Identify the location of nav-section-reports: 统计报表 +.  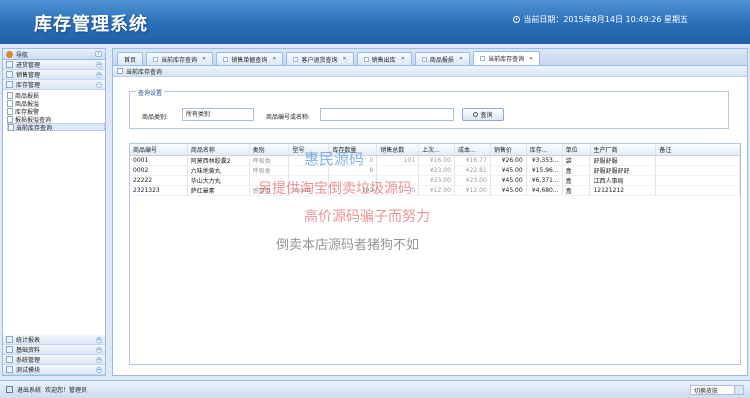
(54, 340).